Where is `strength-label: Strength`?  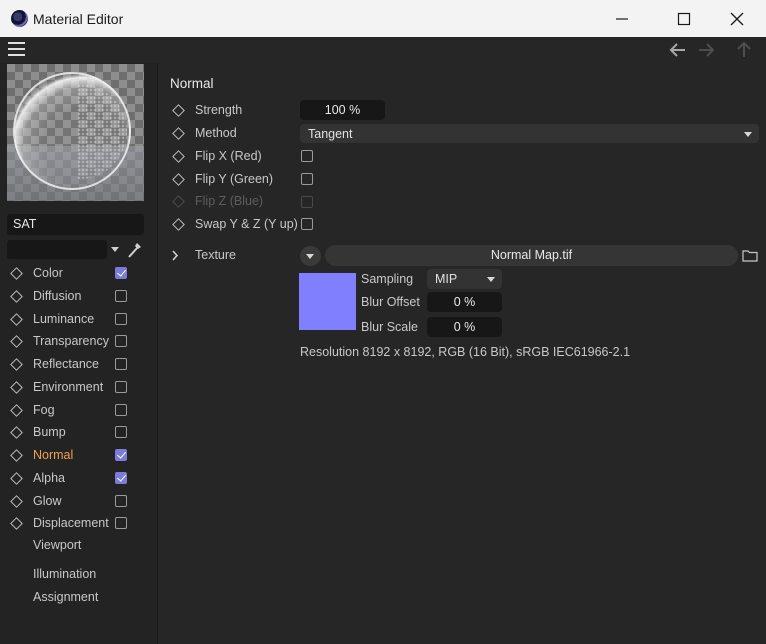 strength-label: Strength is located at coordinates (219, 110).